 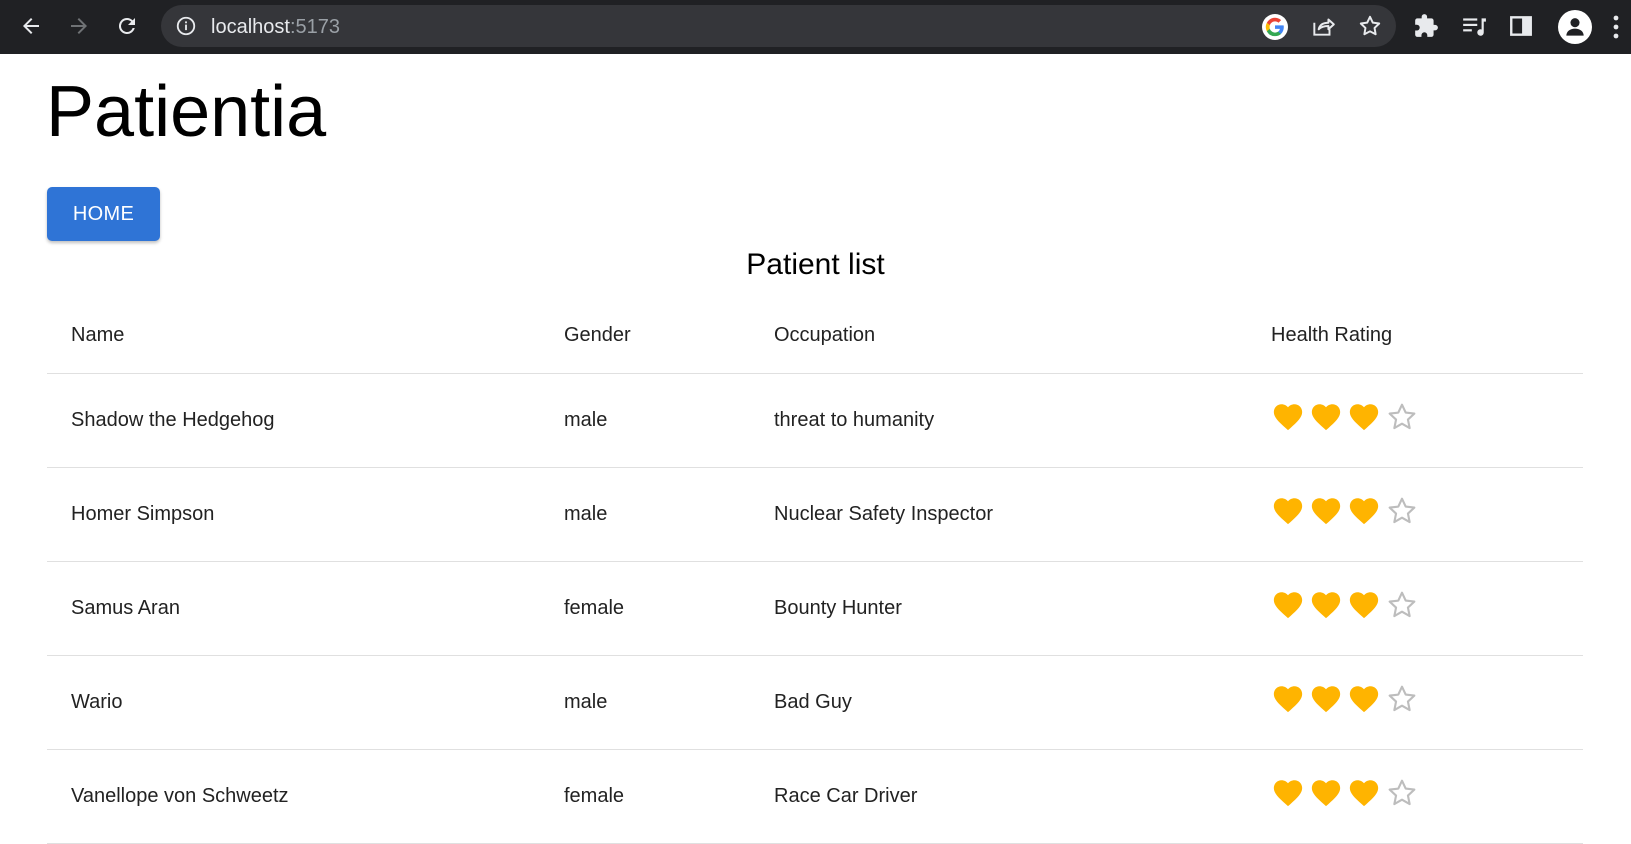 I want to click on header-health-rating: Health Rating, so click(x=1332, y=334).